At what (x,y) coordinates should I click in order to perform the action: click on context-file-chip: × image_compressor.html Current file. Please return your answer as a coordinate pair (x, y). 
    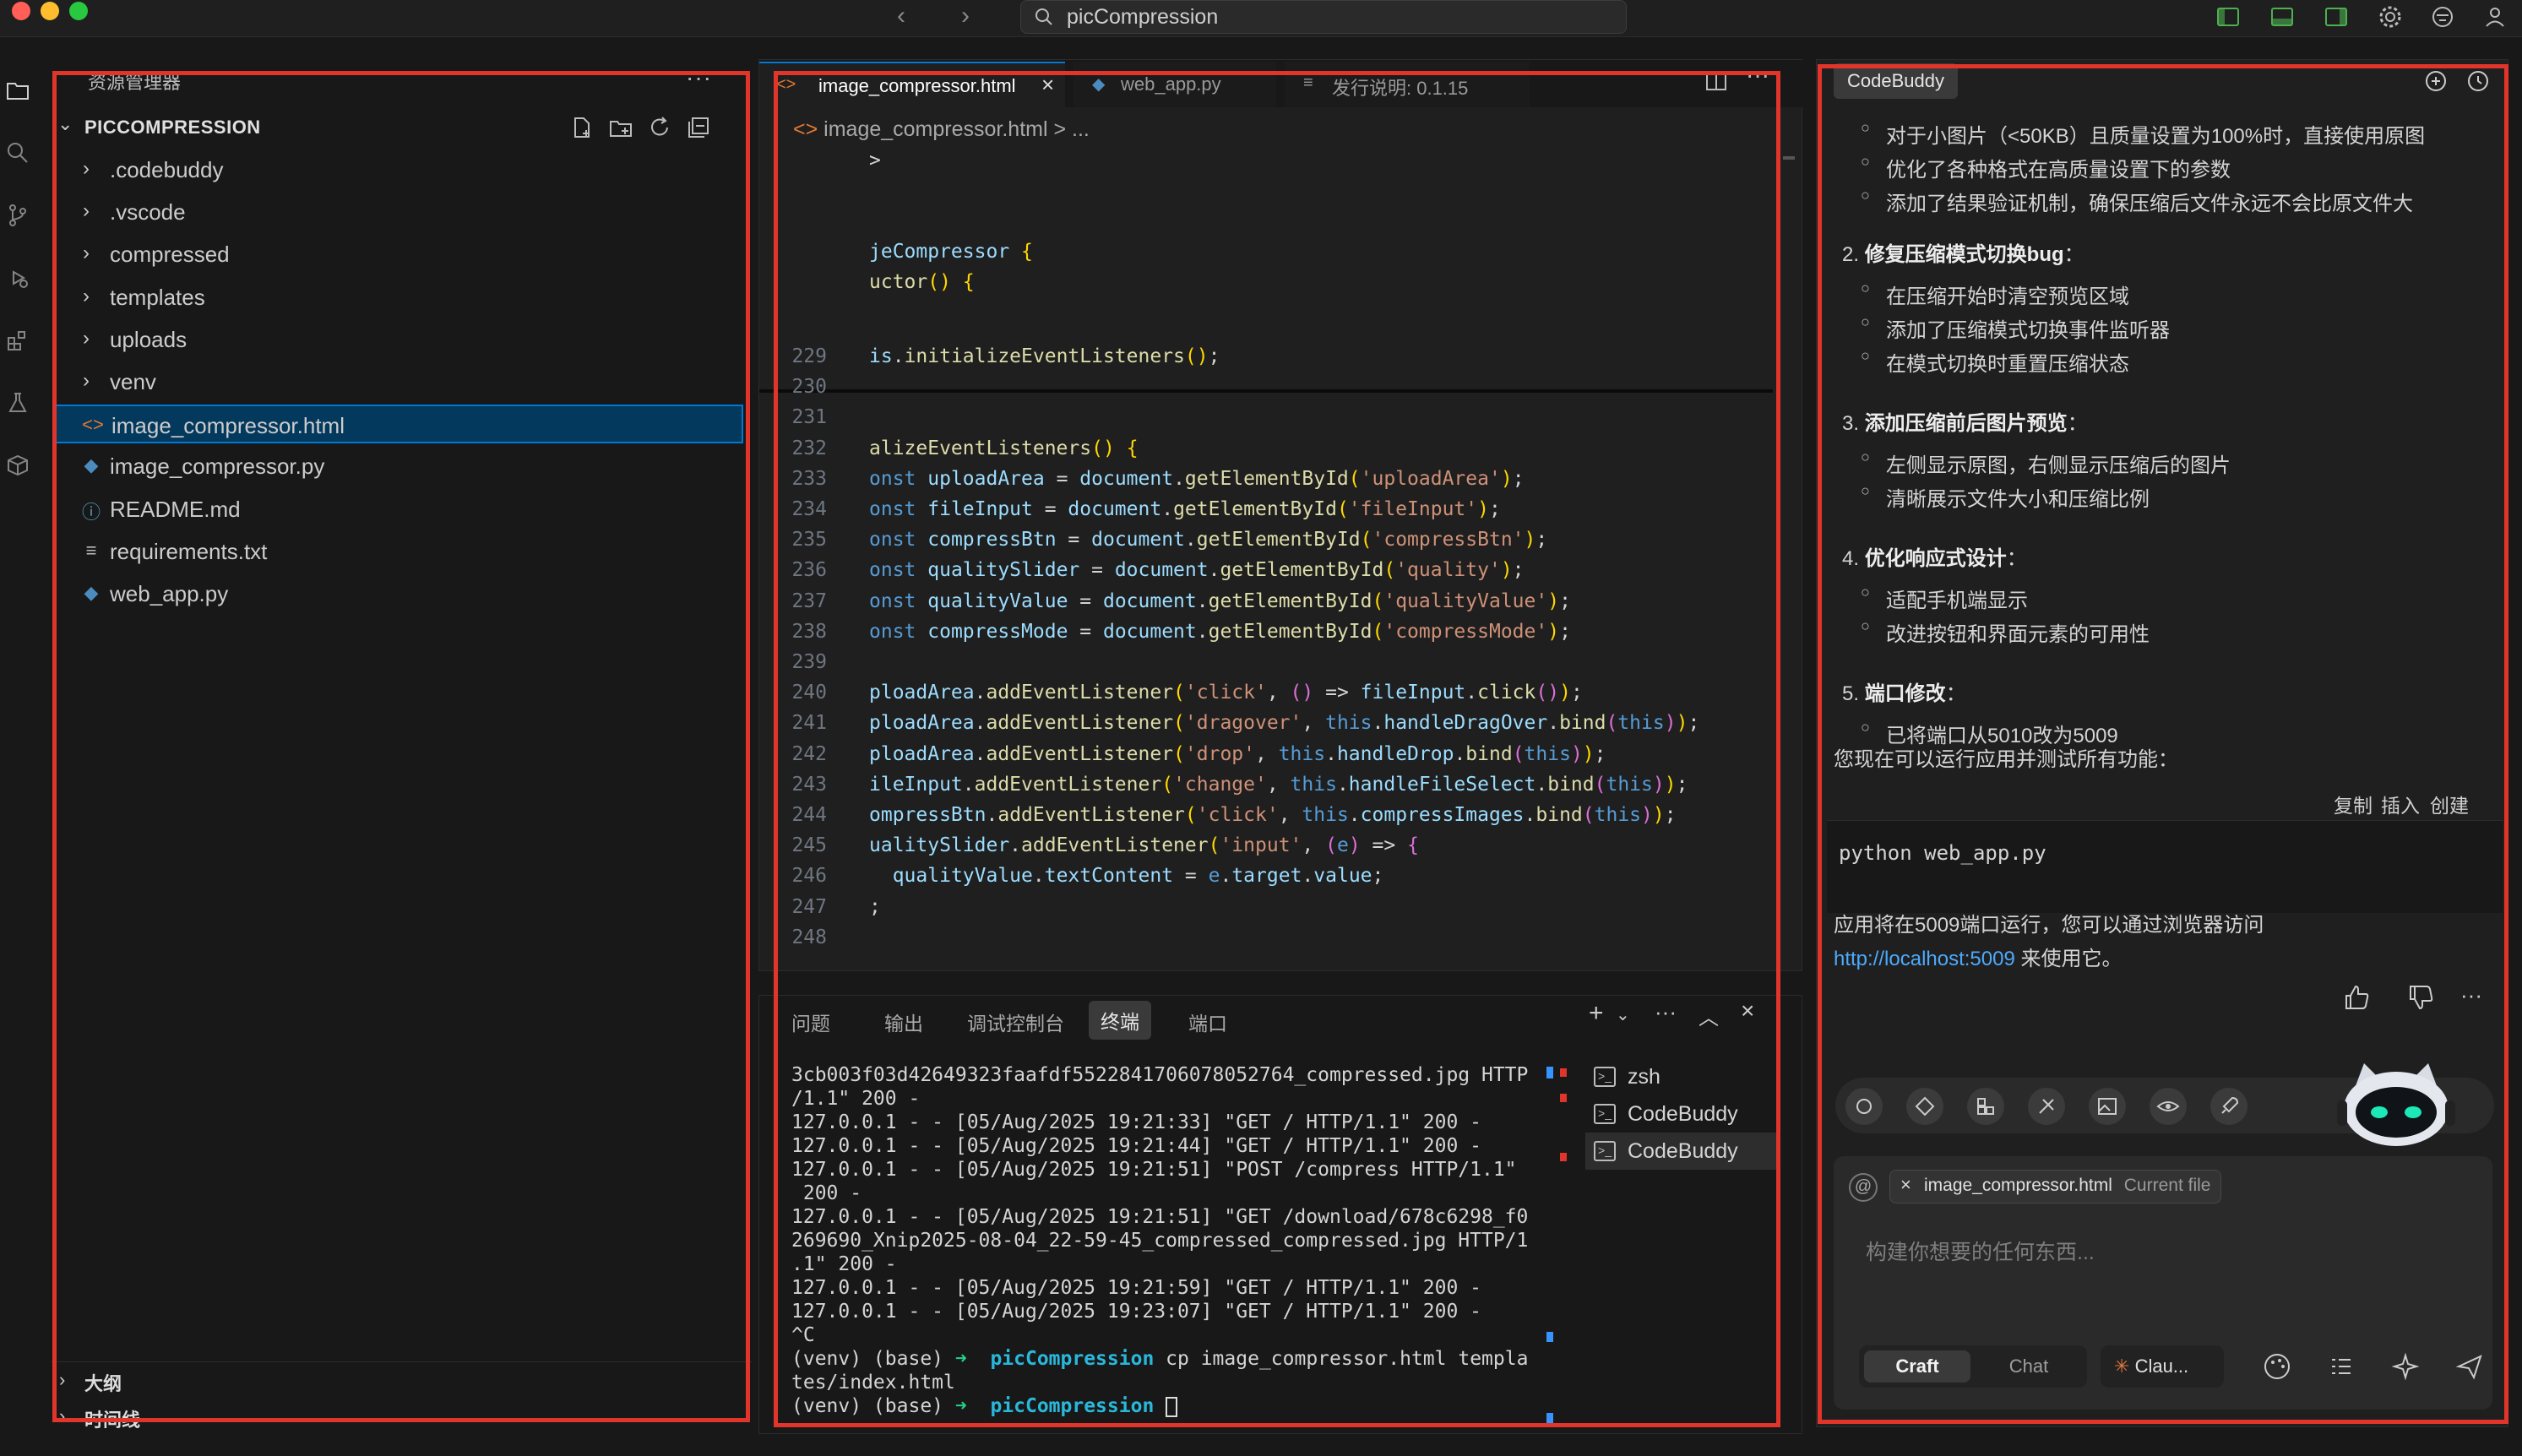
    Looking at the image, I should click on (2055, 1186).